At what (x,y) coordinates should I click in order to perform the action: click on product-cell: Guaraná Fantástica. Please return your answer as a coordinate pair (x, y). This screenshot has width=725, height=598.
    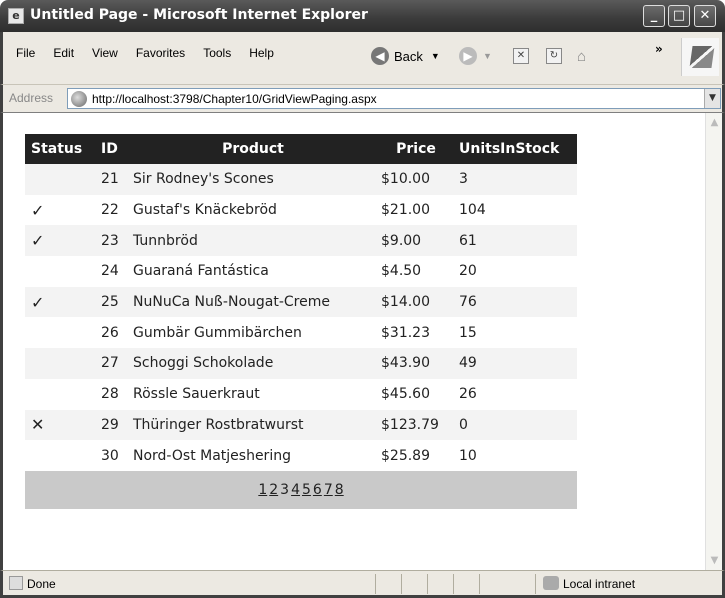
    Looking at the image, I should click on (201, 271).